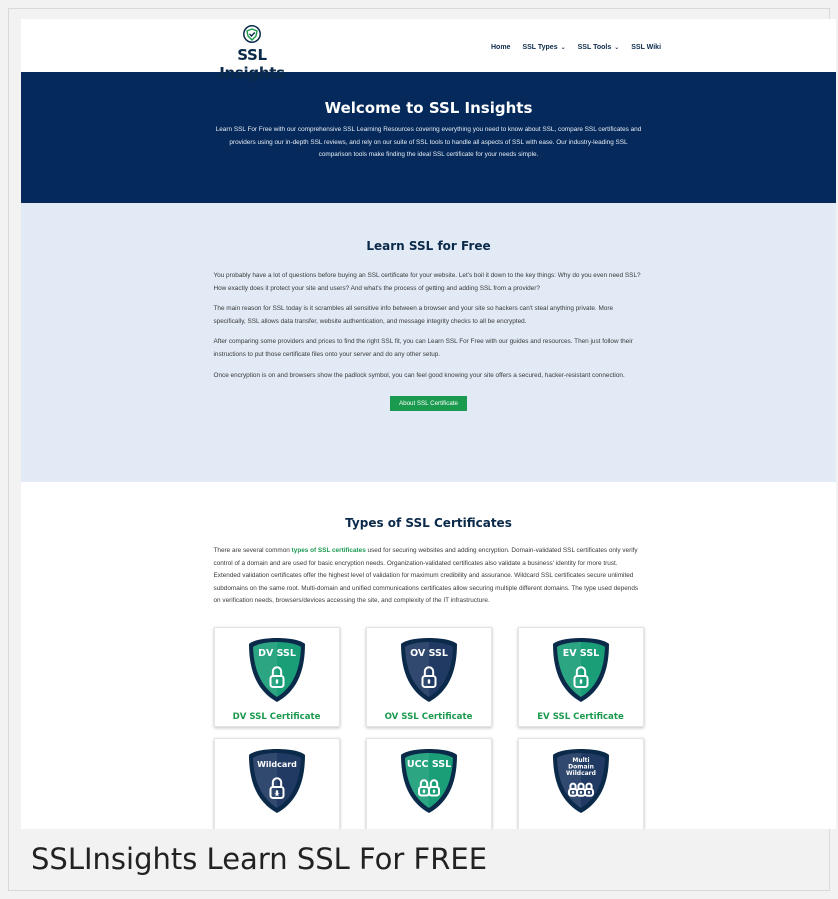  Describe the element at coordinates (428, 108) in the screenshot. I see `hero-title: Welcome to SSL Insights` at that location.